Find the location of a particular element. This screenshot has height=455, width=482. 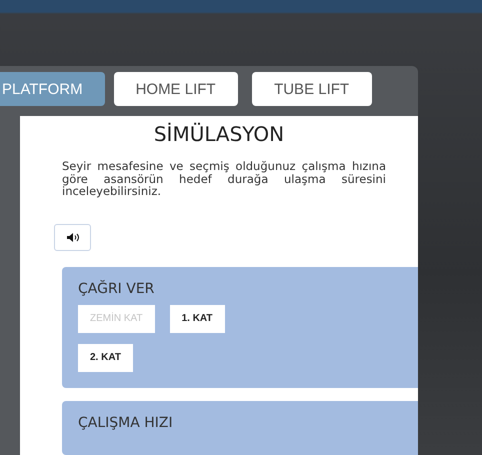

sound-button is located at coordinates (72, 237).